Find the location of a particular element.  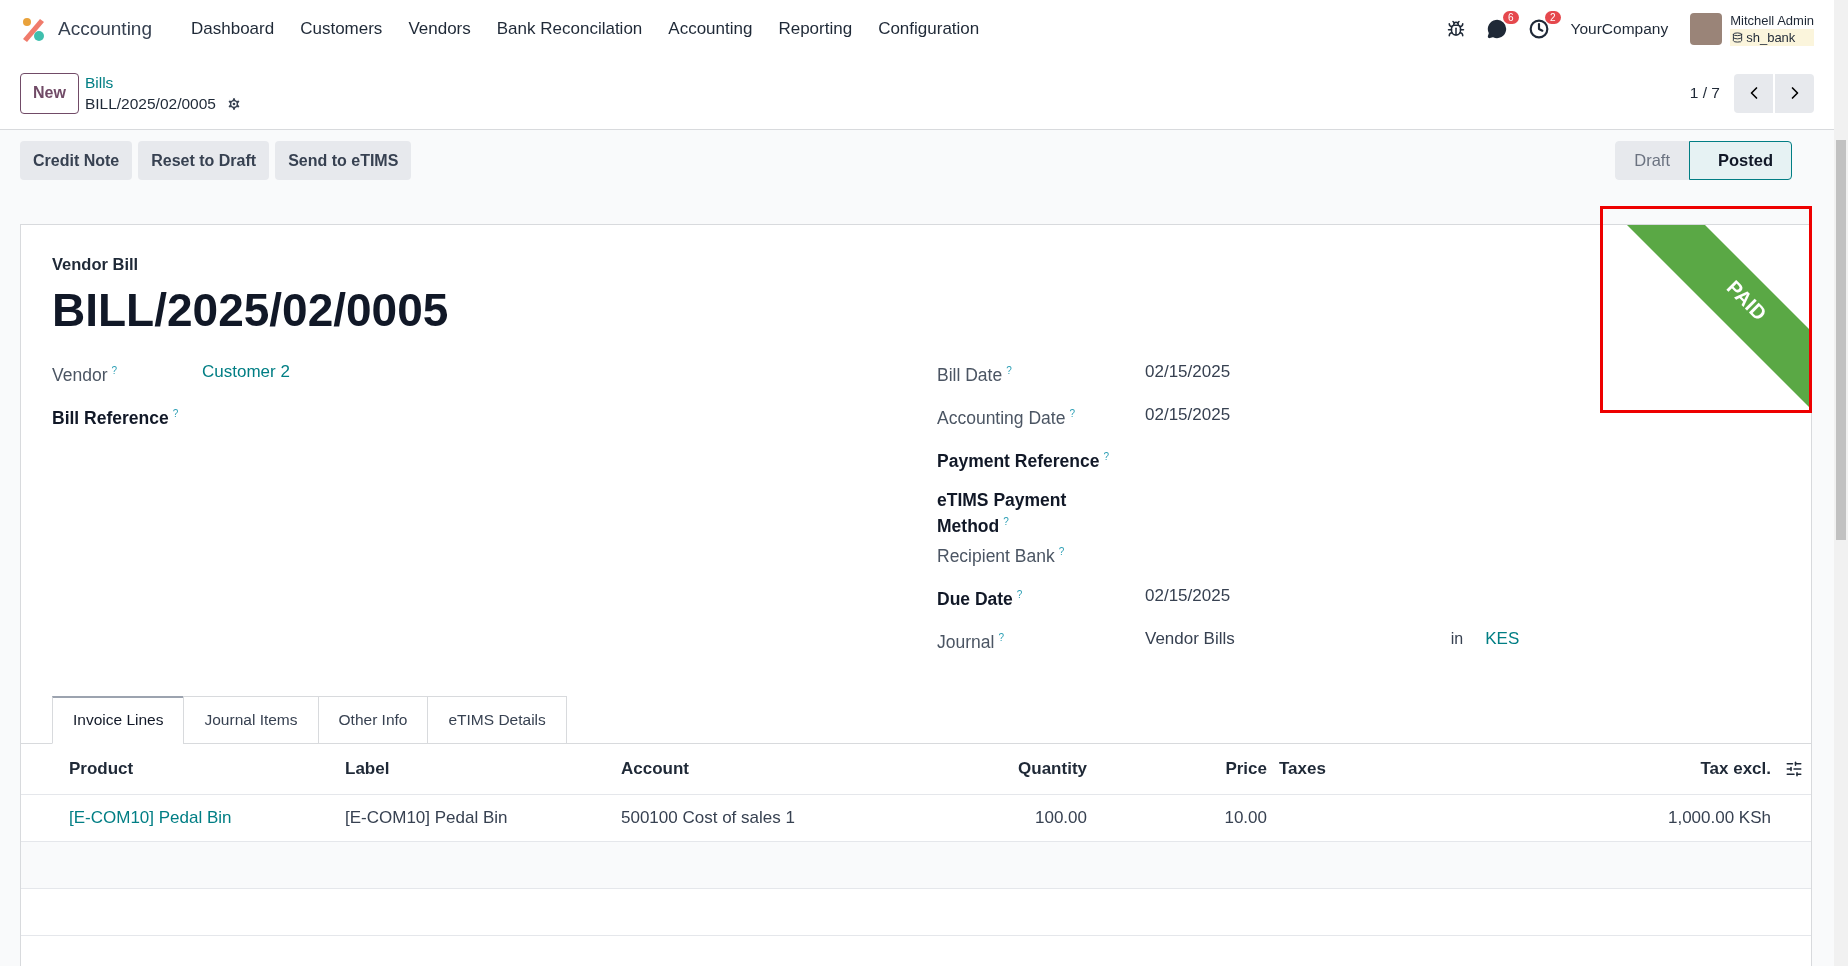

menu-item: Dashboard is located at coordinates (233, 28).